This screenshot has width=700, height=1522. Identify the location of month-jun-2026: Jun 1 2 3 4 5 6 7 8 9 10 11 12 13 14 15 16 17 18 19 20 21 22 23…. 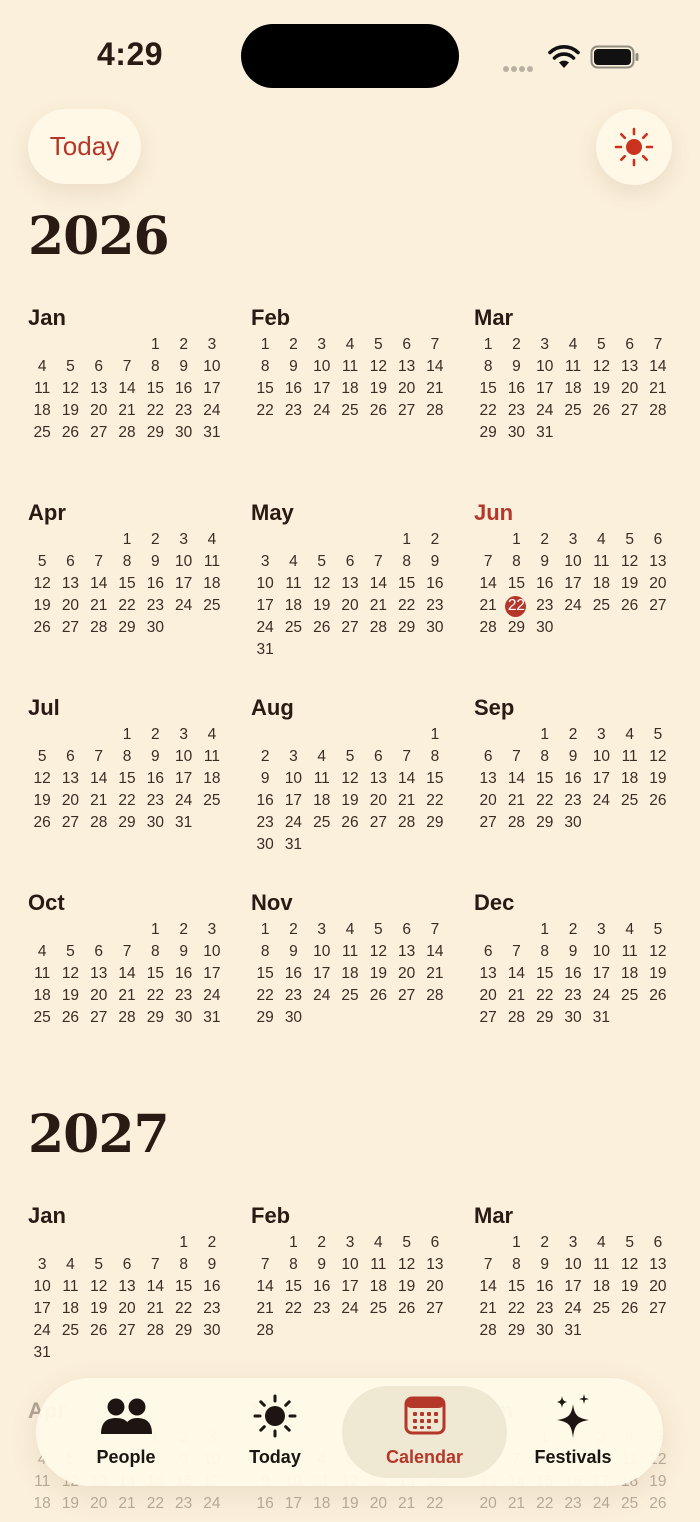
(572, 569).